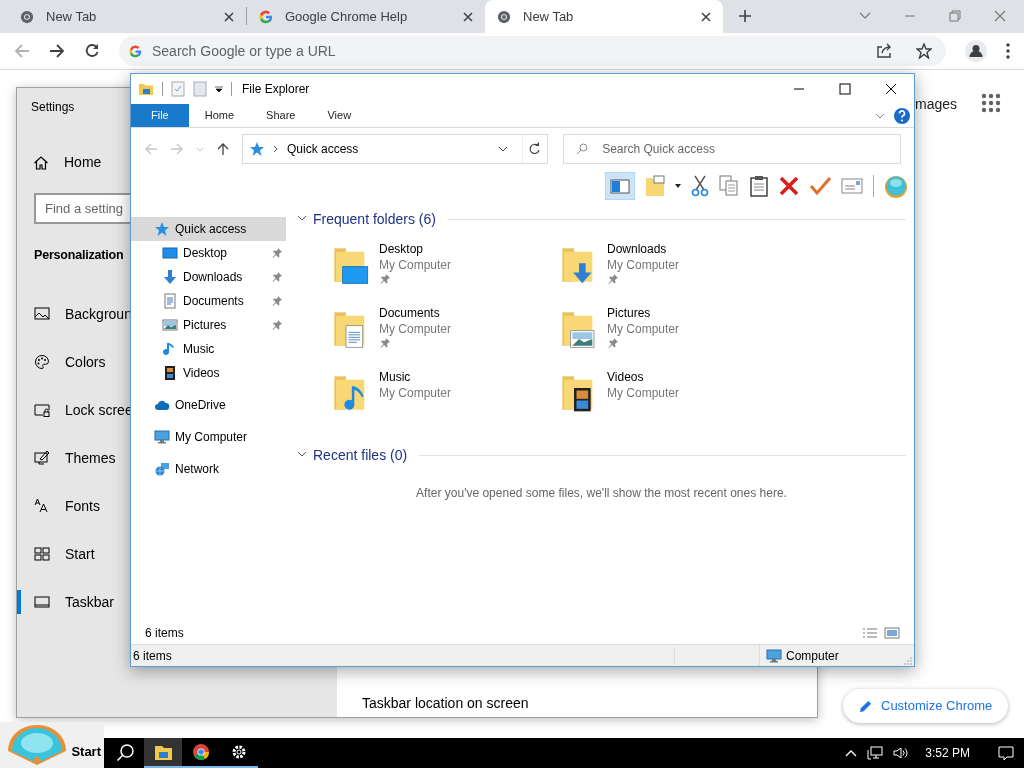 This screenshot has width=1024, height=768. What do you see at coordinates (135, 51) in the screenshot?
I see `g-logo-icon` at bounding box center [135, 51].